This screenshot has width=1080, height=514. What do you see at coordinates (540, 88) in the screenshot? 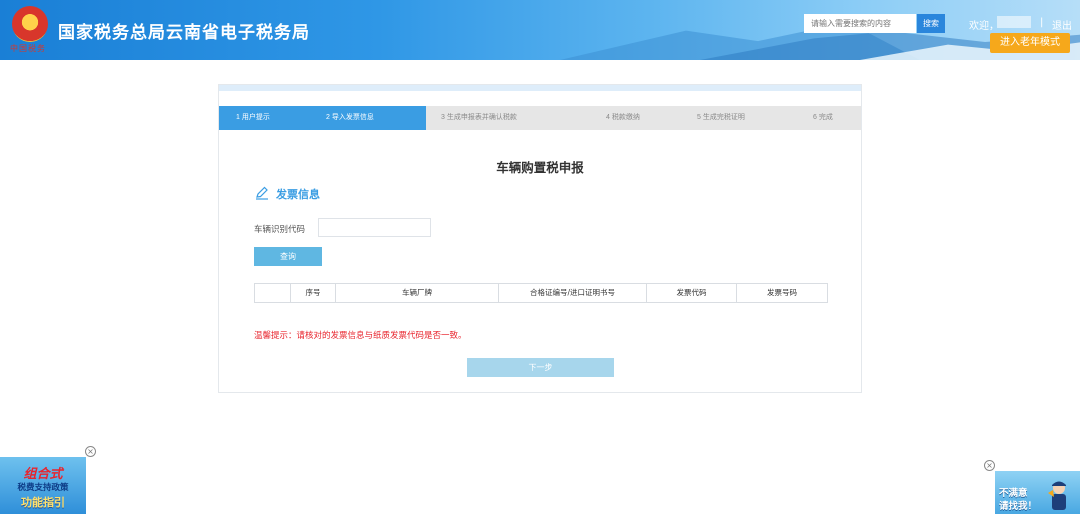
I see `panel-top-bar` at bounding box center [540, 88].